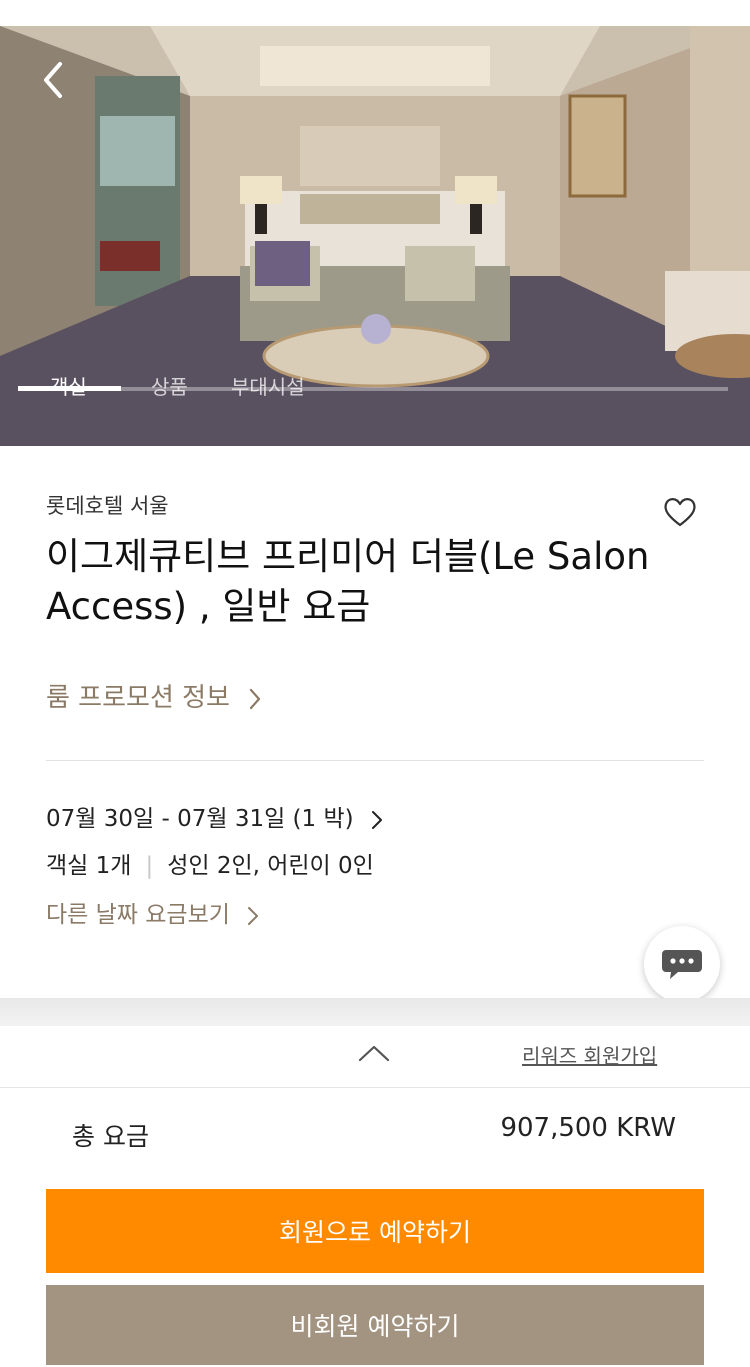 Image resolution: width=750 pixels, height=1367 pixels. I want to click on hotel-name: 롯데호텔 서울, so click(107, 506).